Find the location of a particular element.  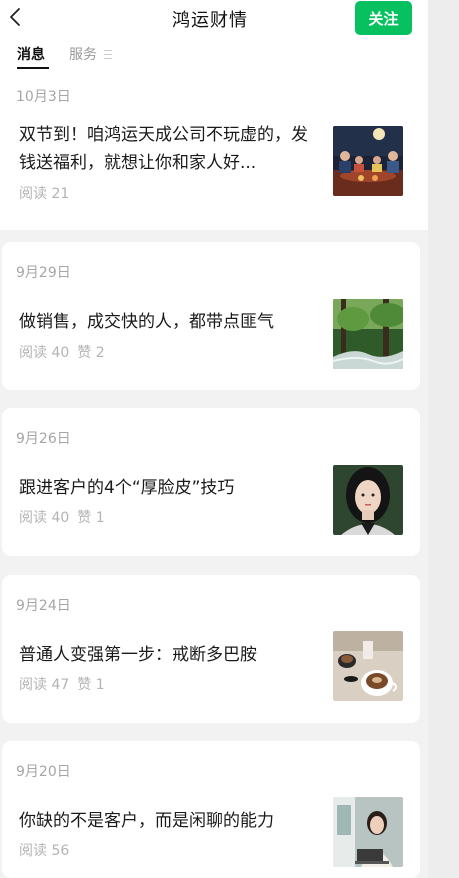

article-date: 9月29日 is located at coordinates (43, 273).